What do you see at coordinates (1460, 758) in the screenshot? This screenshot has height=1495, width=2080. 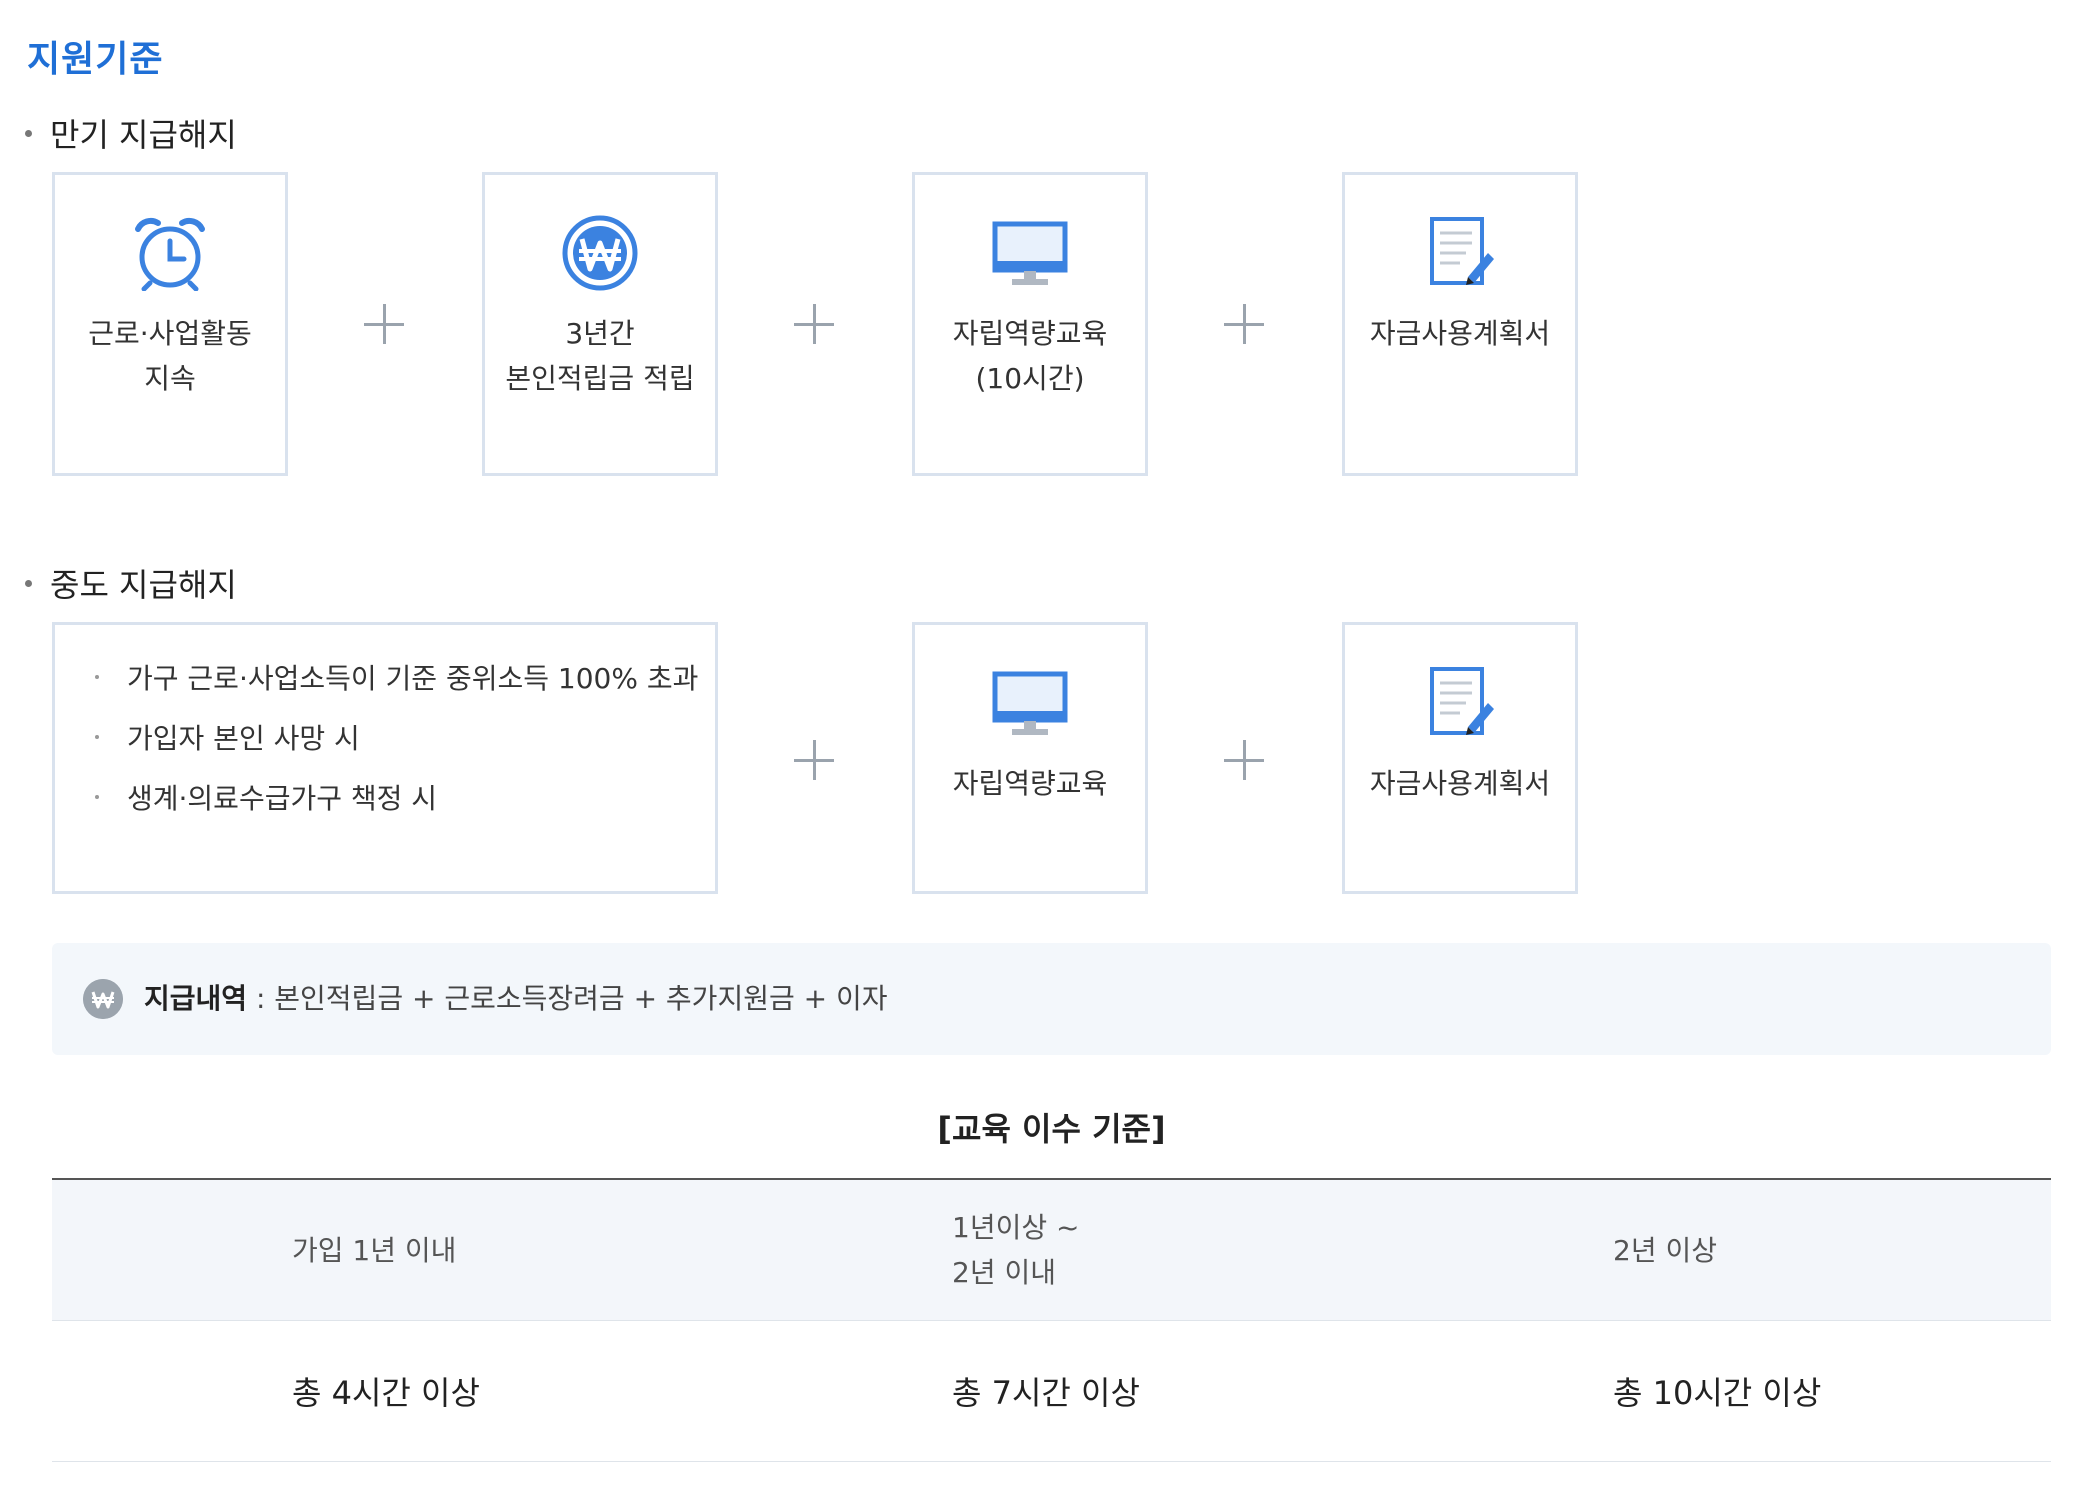 I see `midterm-card-plan: 자금사용계획서` at bounding box center [1460, 758].